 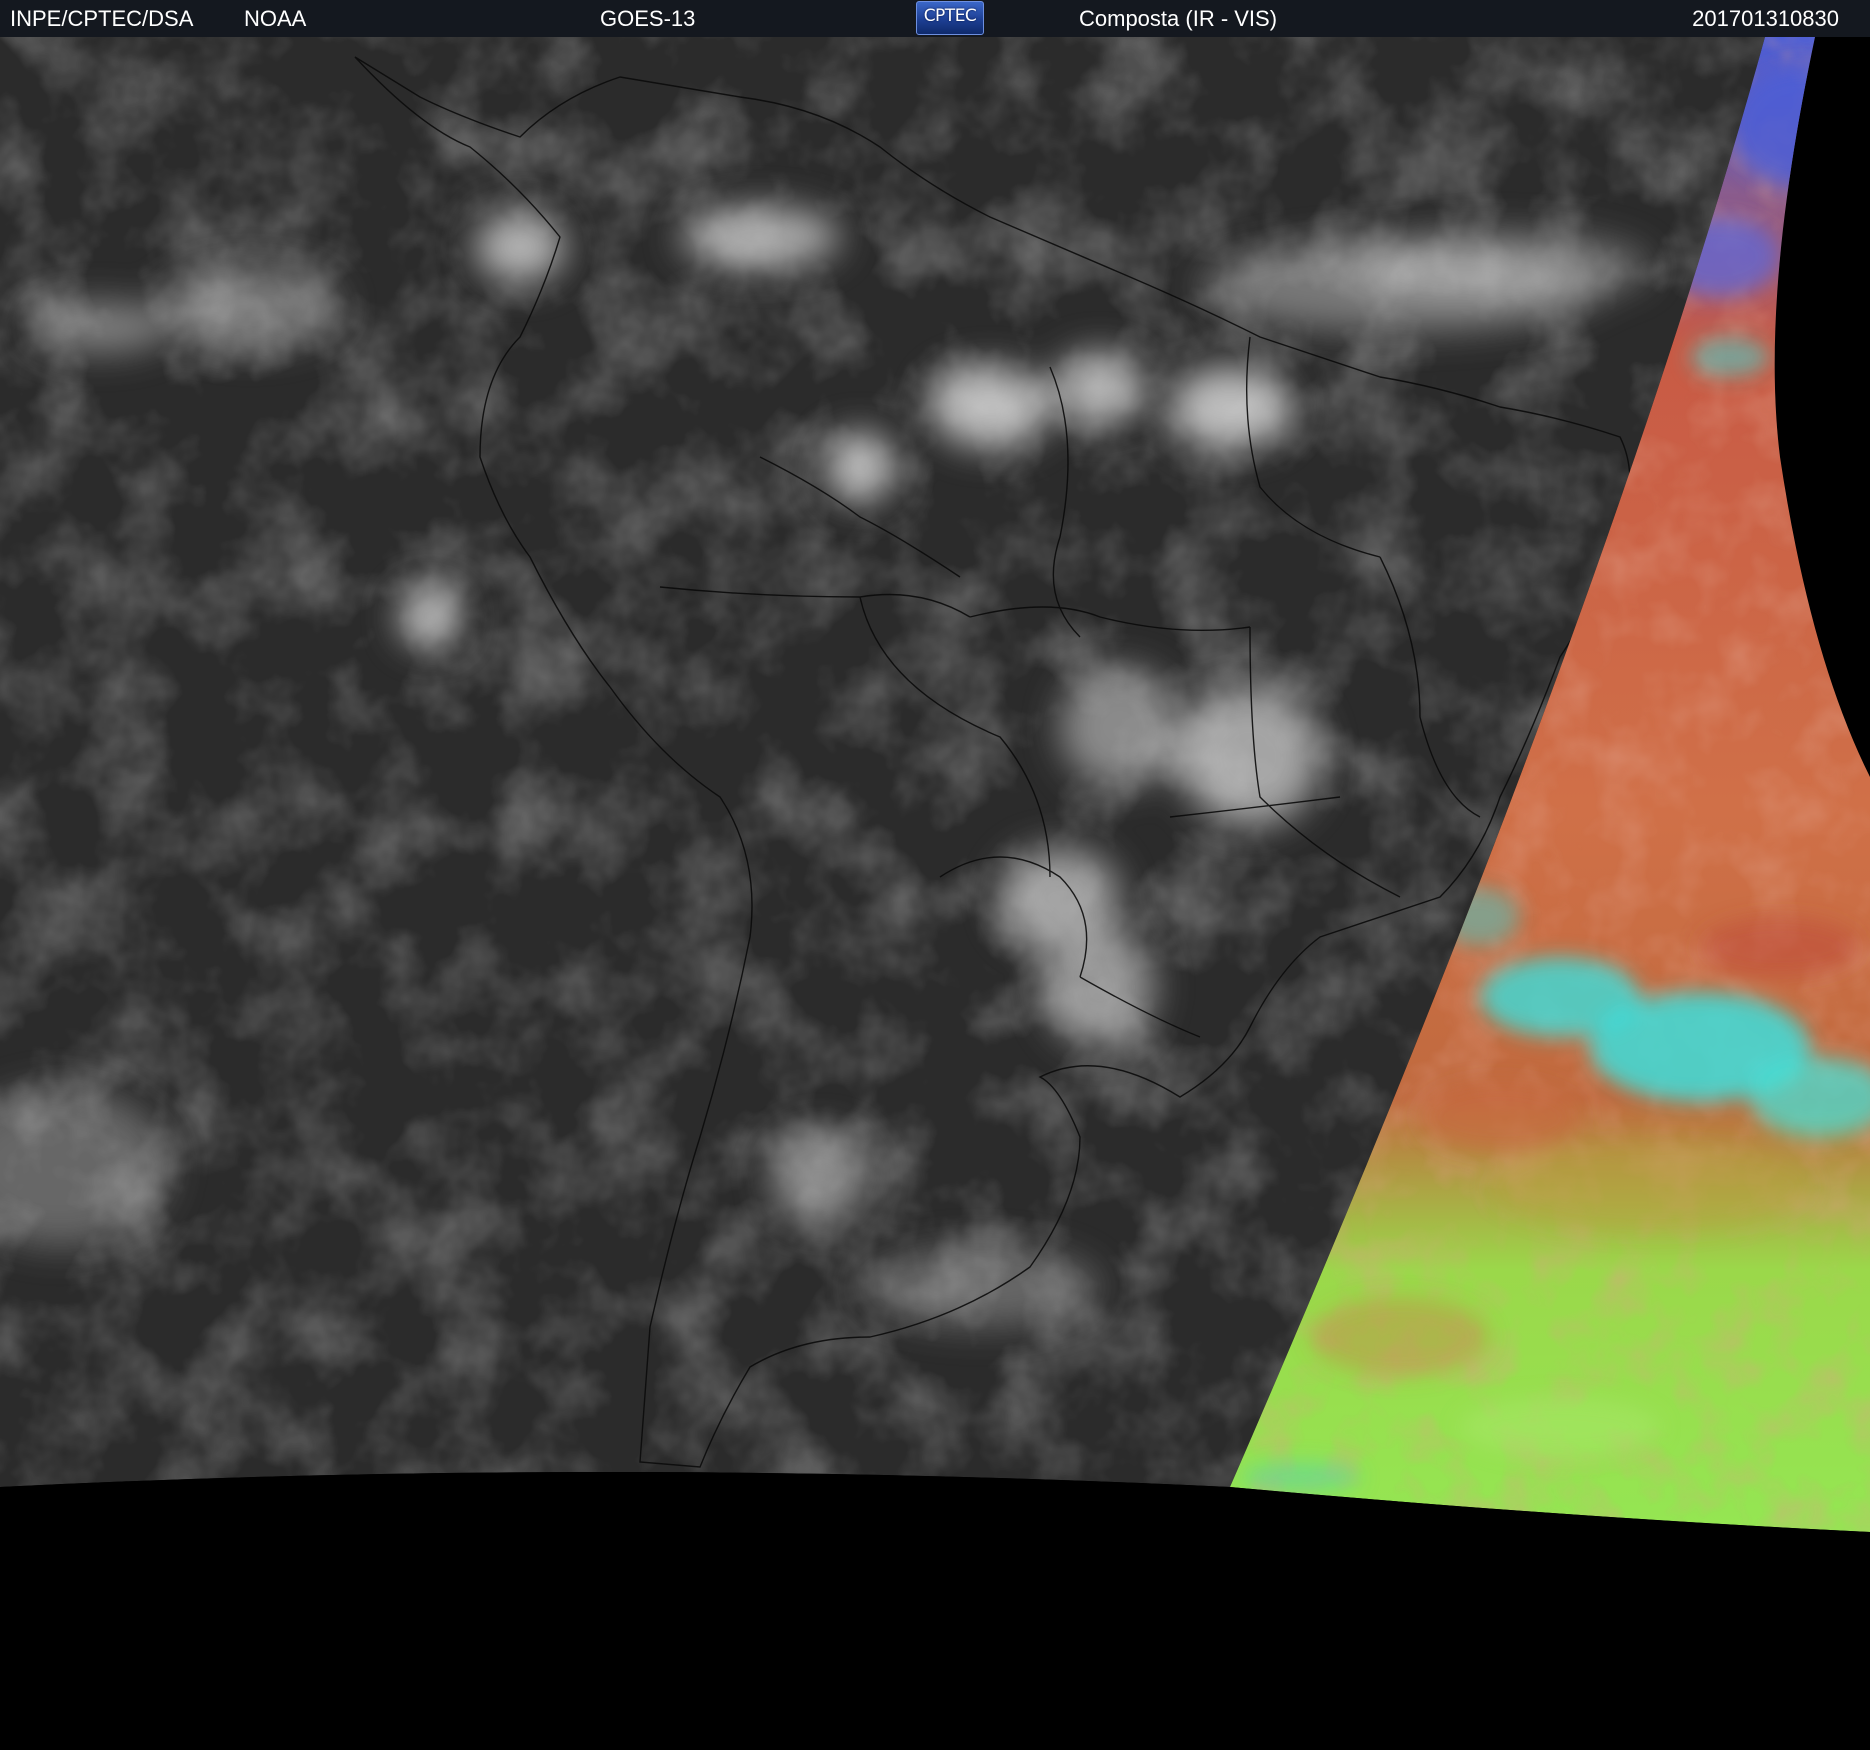 I want to click on satellite-label: GOES-13, so click(x=648, y=18).